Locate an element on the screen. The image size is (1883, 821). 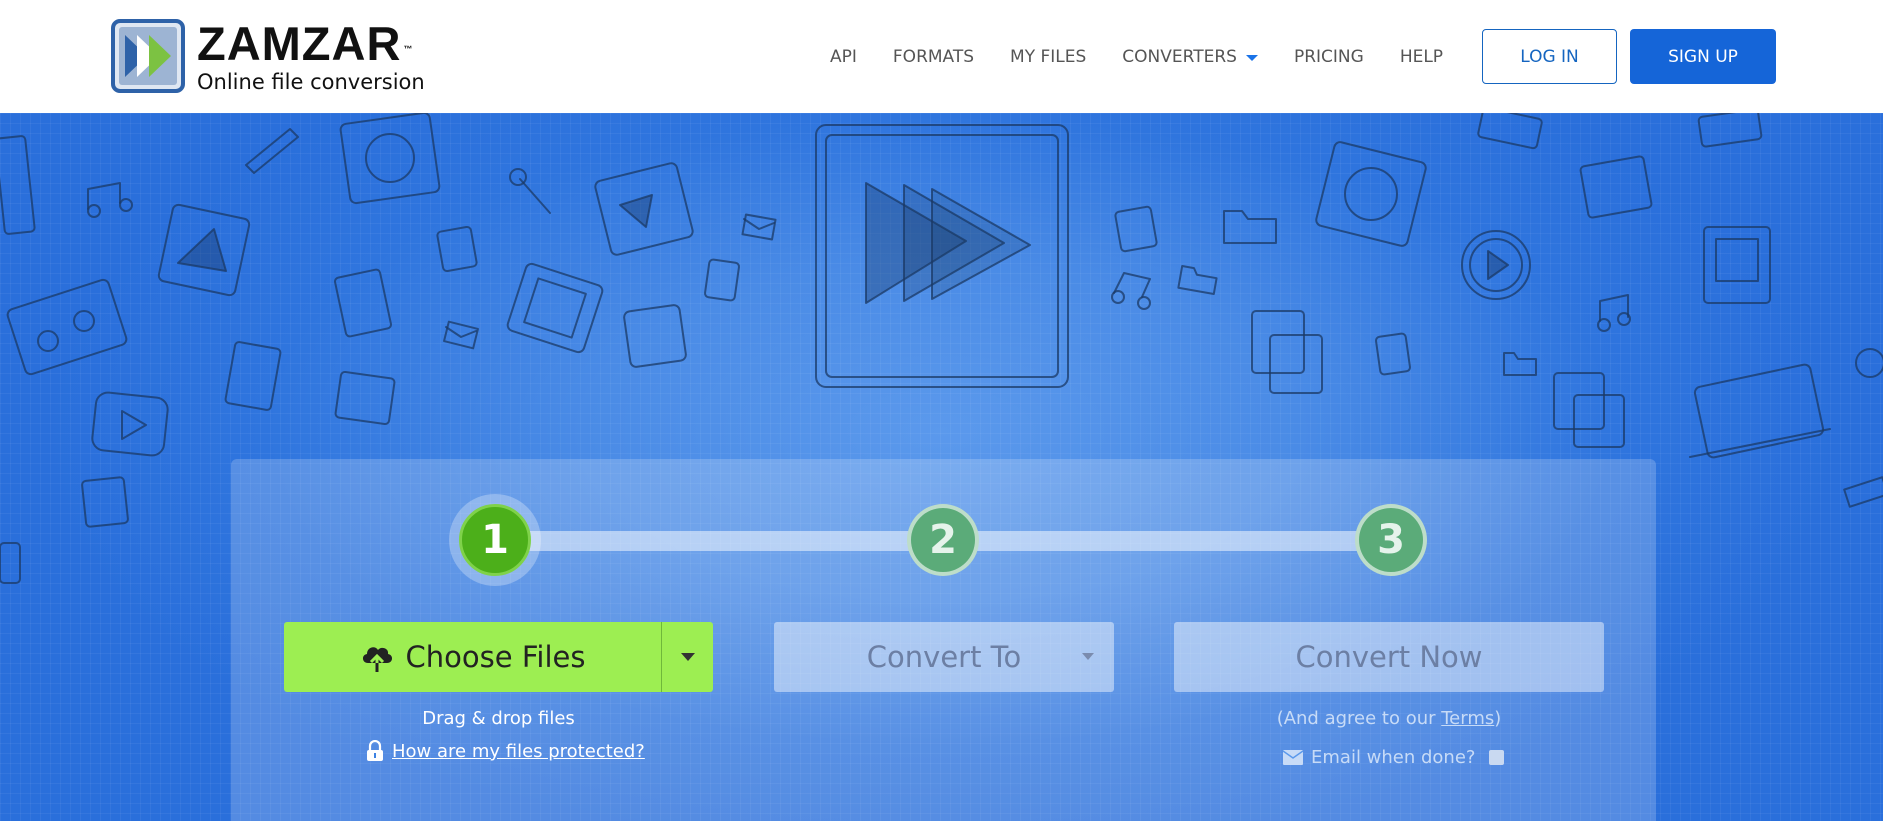
mp3-file-icon is located at coordinates (363, 303).